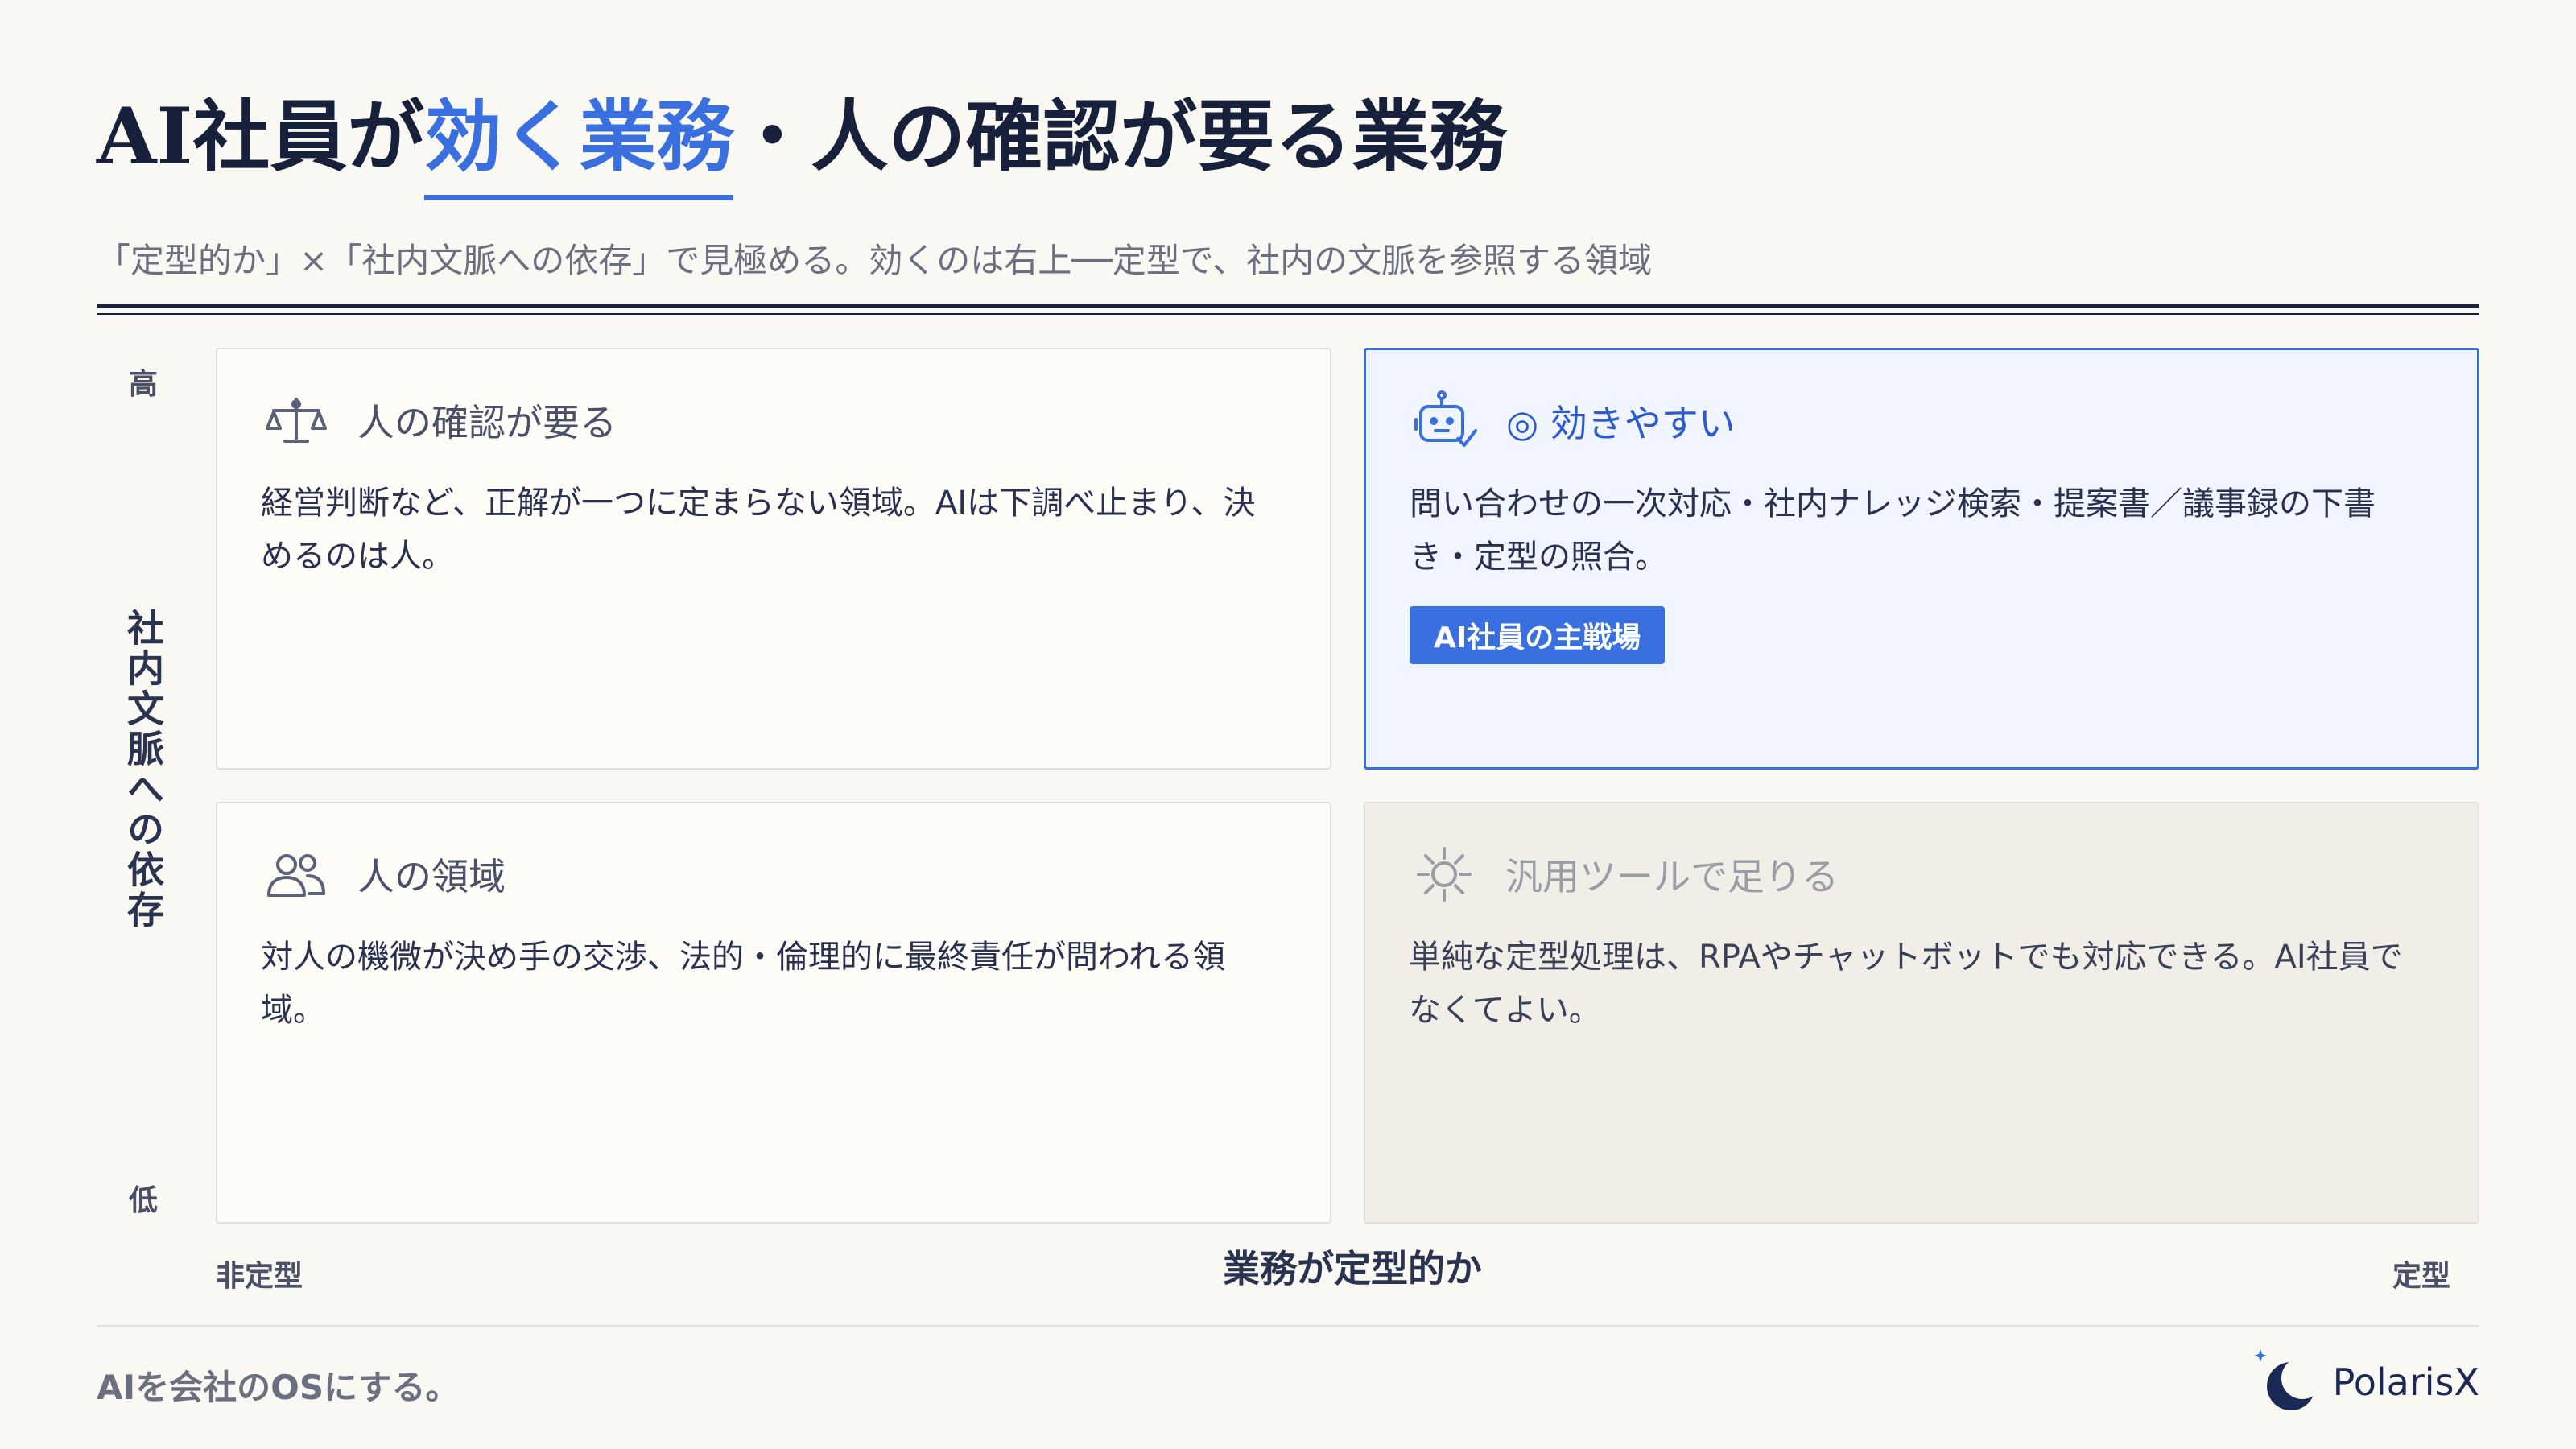 The width and height of the screenshot is (2576, 1449). What do you see at coordinates (1288, 314) in the screenshot?
I see `header-rule-thin` at bounding box center [1288, 314].